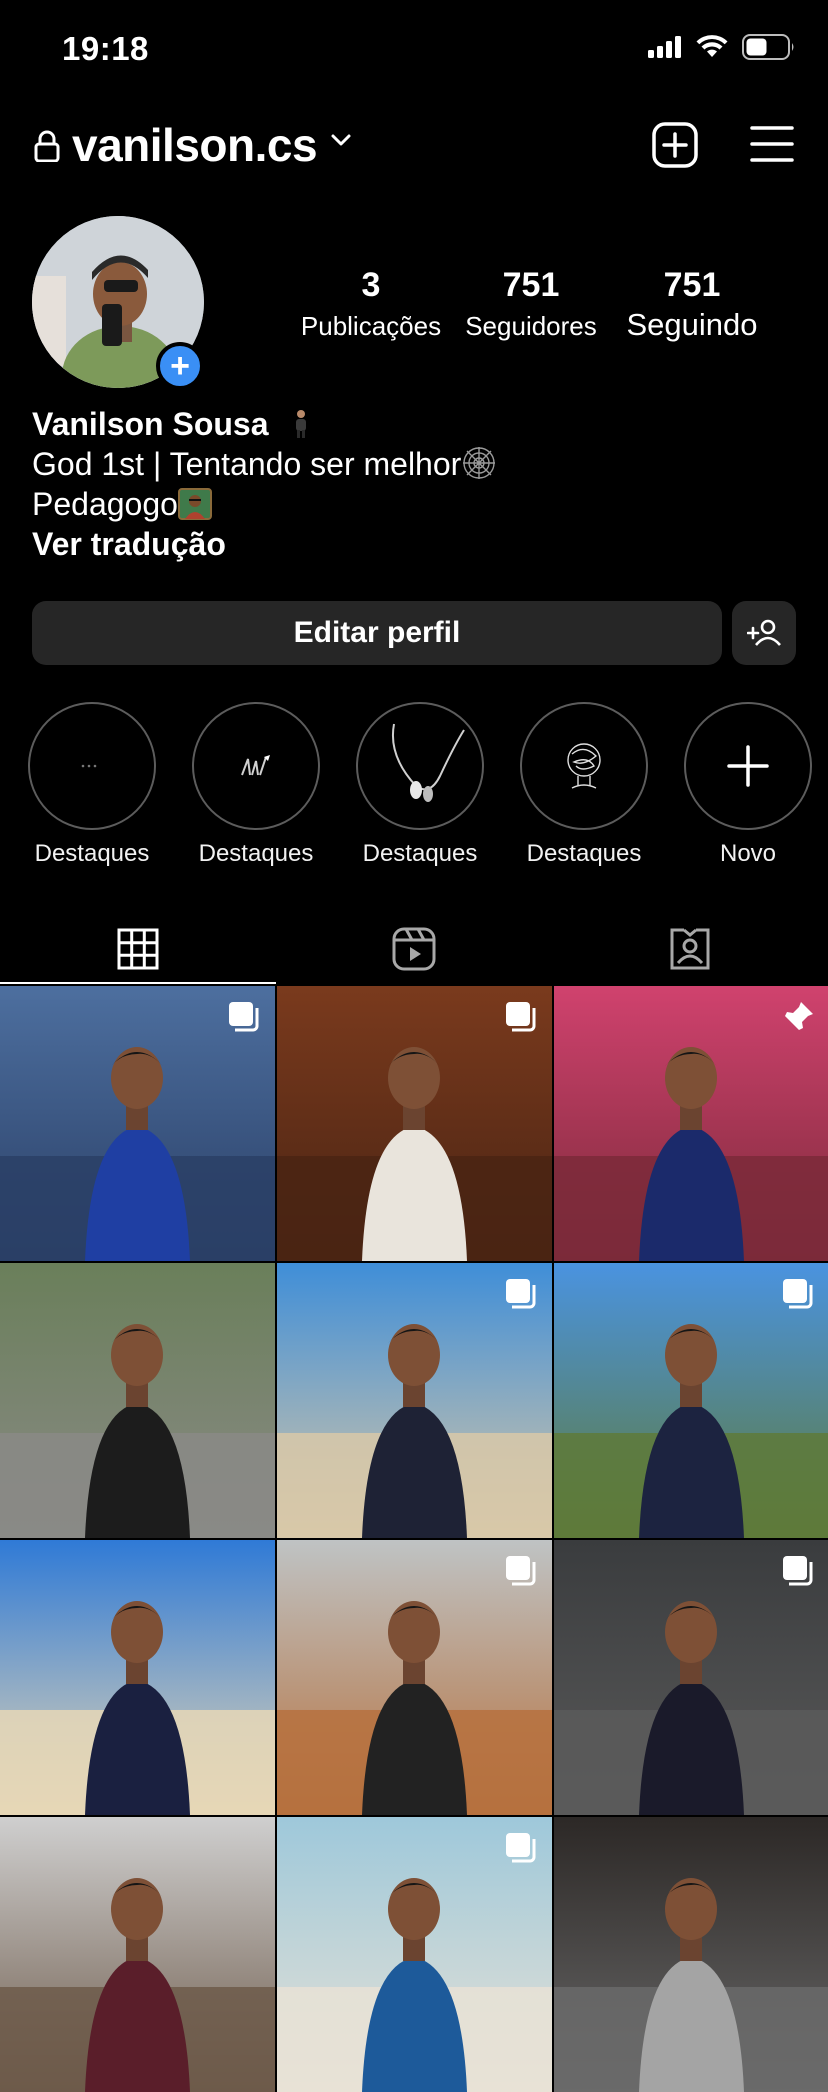  I want to click on lock-icon, so click(47, 146).